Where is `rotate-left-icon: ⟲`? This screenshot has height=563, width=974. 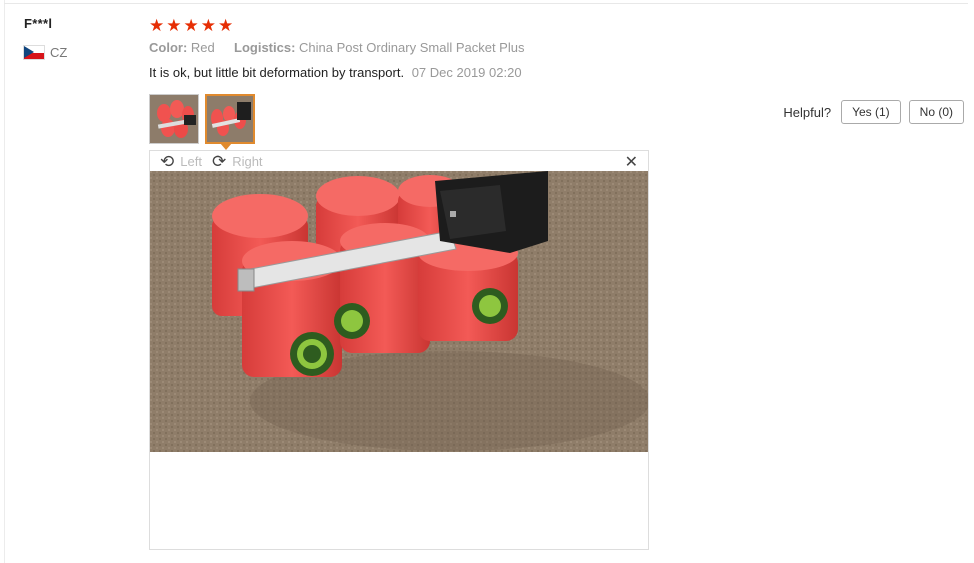
rotate-left-icon: ⟲ is located at coordinates (167, 161).